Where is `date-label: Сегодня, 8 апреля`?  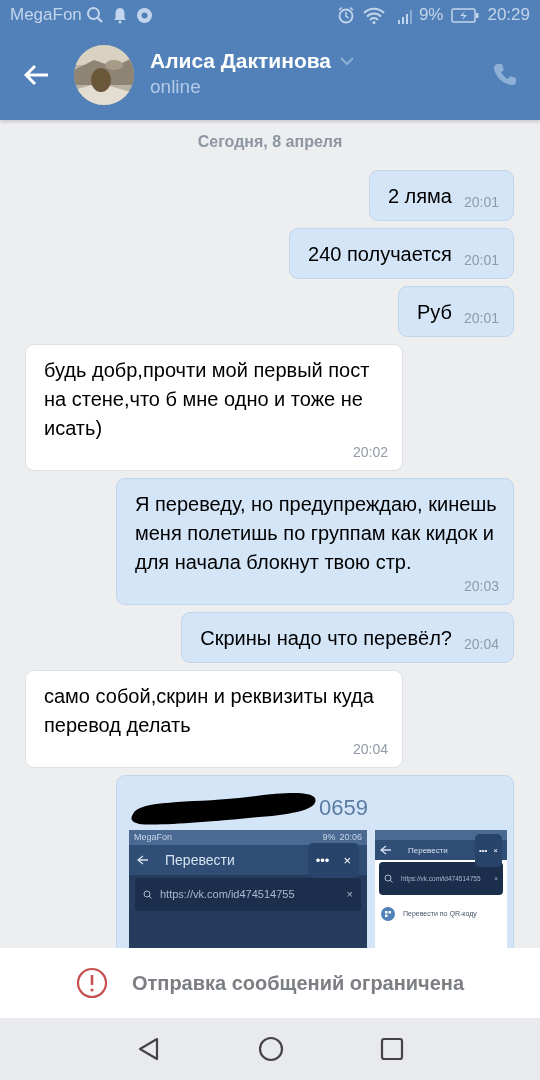 date-label: Сегодня, 8 апреля is located at coordinates (270, 142).